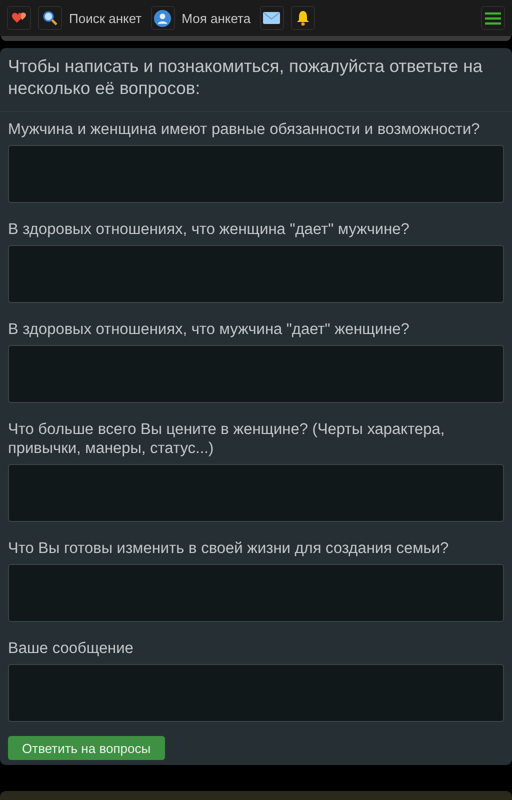 This screenshot has width=512, height=800. What do you see at coordinates (227, 439) in the screenshot?
I see `question-label: Что больше всего Вы цените в женщине? (Черты характера, привычки, манеры, статус...)` at bounding box center [227, 439].